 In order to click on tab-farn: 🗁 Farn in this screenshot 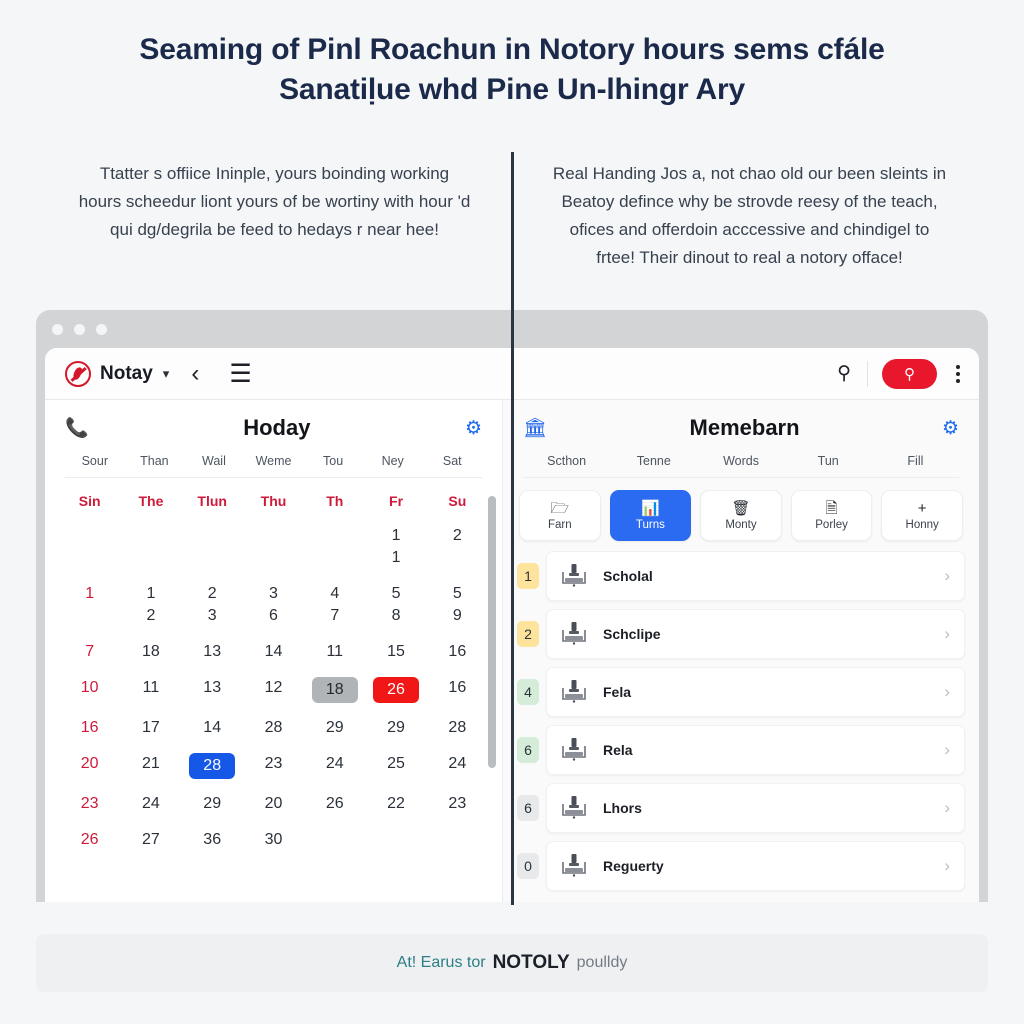, I will do `click(560, 515)`.